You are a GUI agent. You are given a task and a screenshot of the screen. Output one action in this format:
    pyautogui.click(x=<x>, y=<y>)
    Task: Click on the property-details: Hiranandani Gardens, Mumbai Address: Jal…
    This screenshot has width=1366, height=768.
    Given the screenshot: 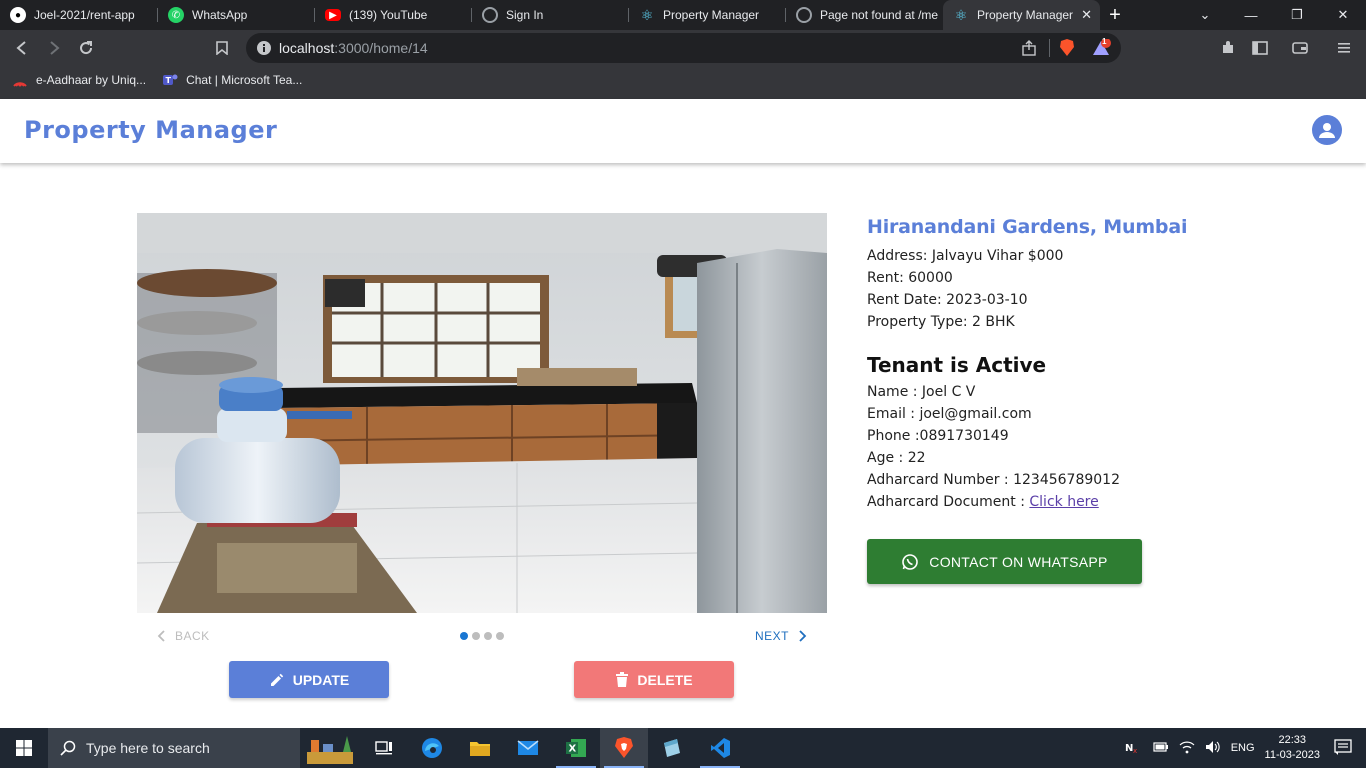 What is the action you would take?
    pyautogui.click(x=1097, y=364)
    